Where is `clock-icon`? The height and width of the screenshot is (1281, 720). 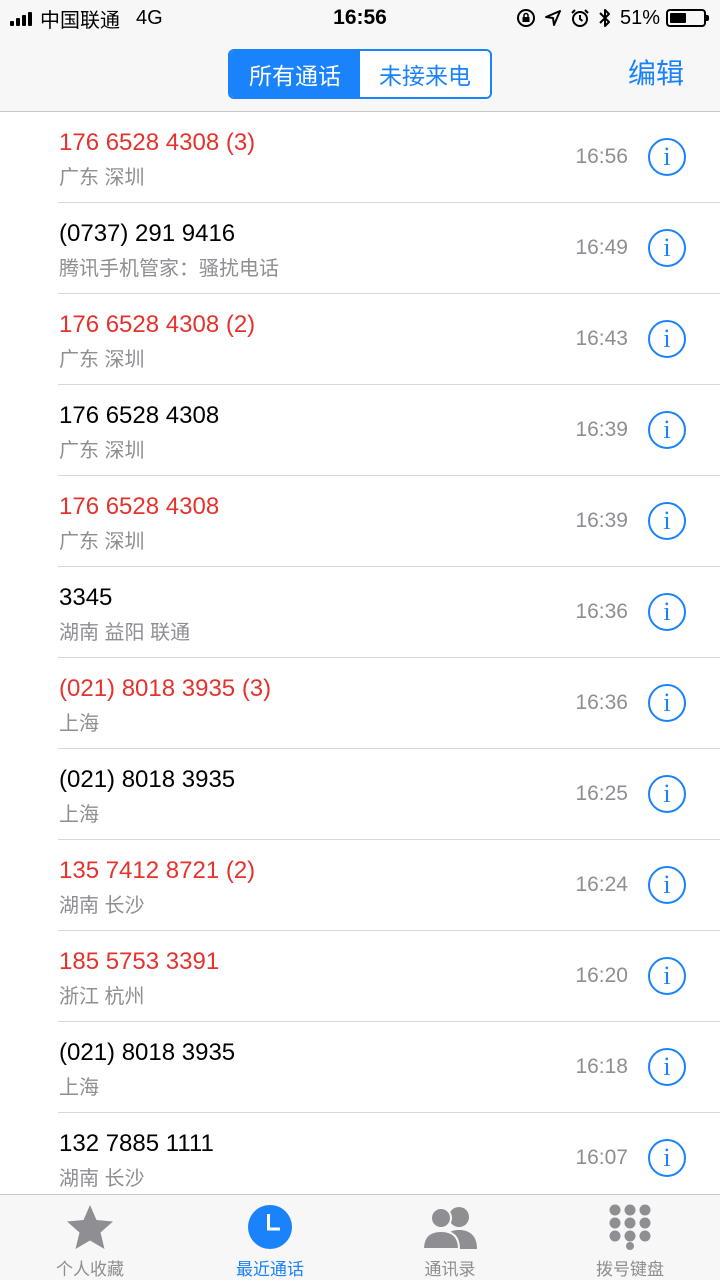
clock-icon is located at coordinates (270, 1227).